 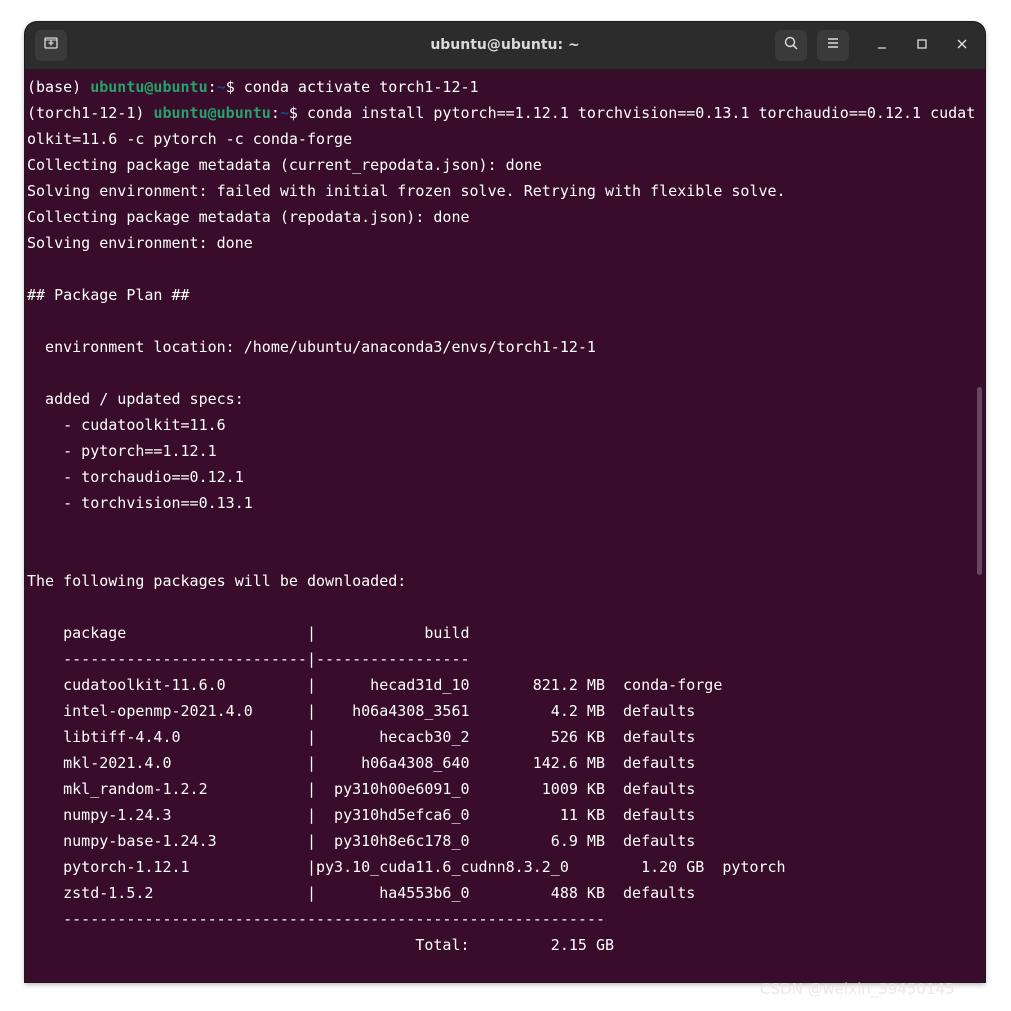 I want to click on watermark-text: CSDN @weixin_39450145, so click(x=857, y=989).